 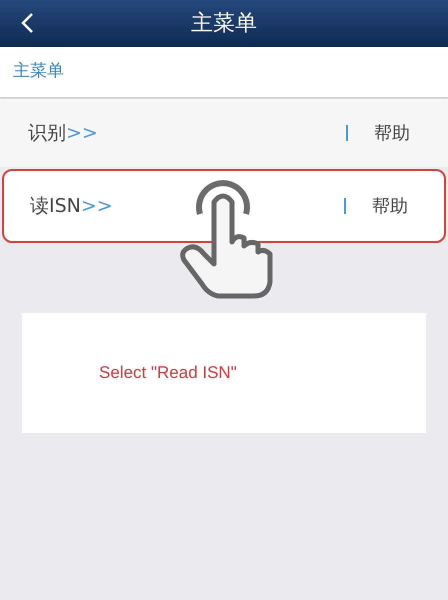 What do you see at coordinates (224, 133) in the screenshot?
I see `menu-item: 识别>> 帮助` at bounding box center [224, 133].